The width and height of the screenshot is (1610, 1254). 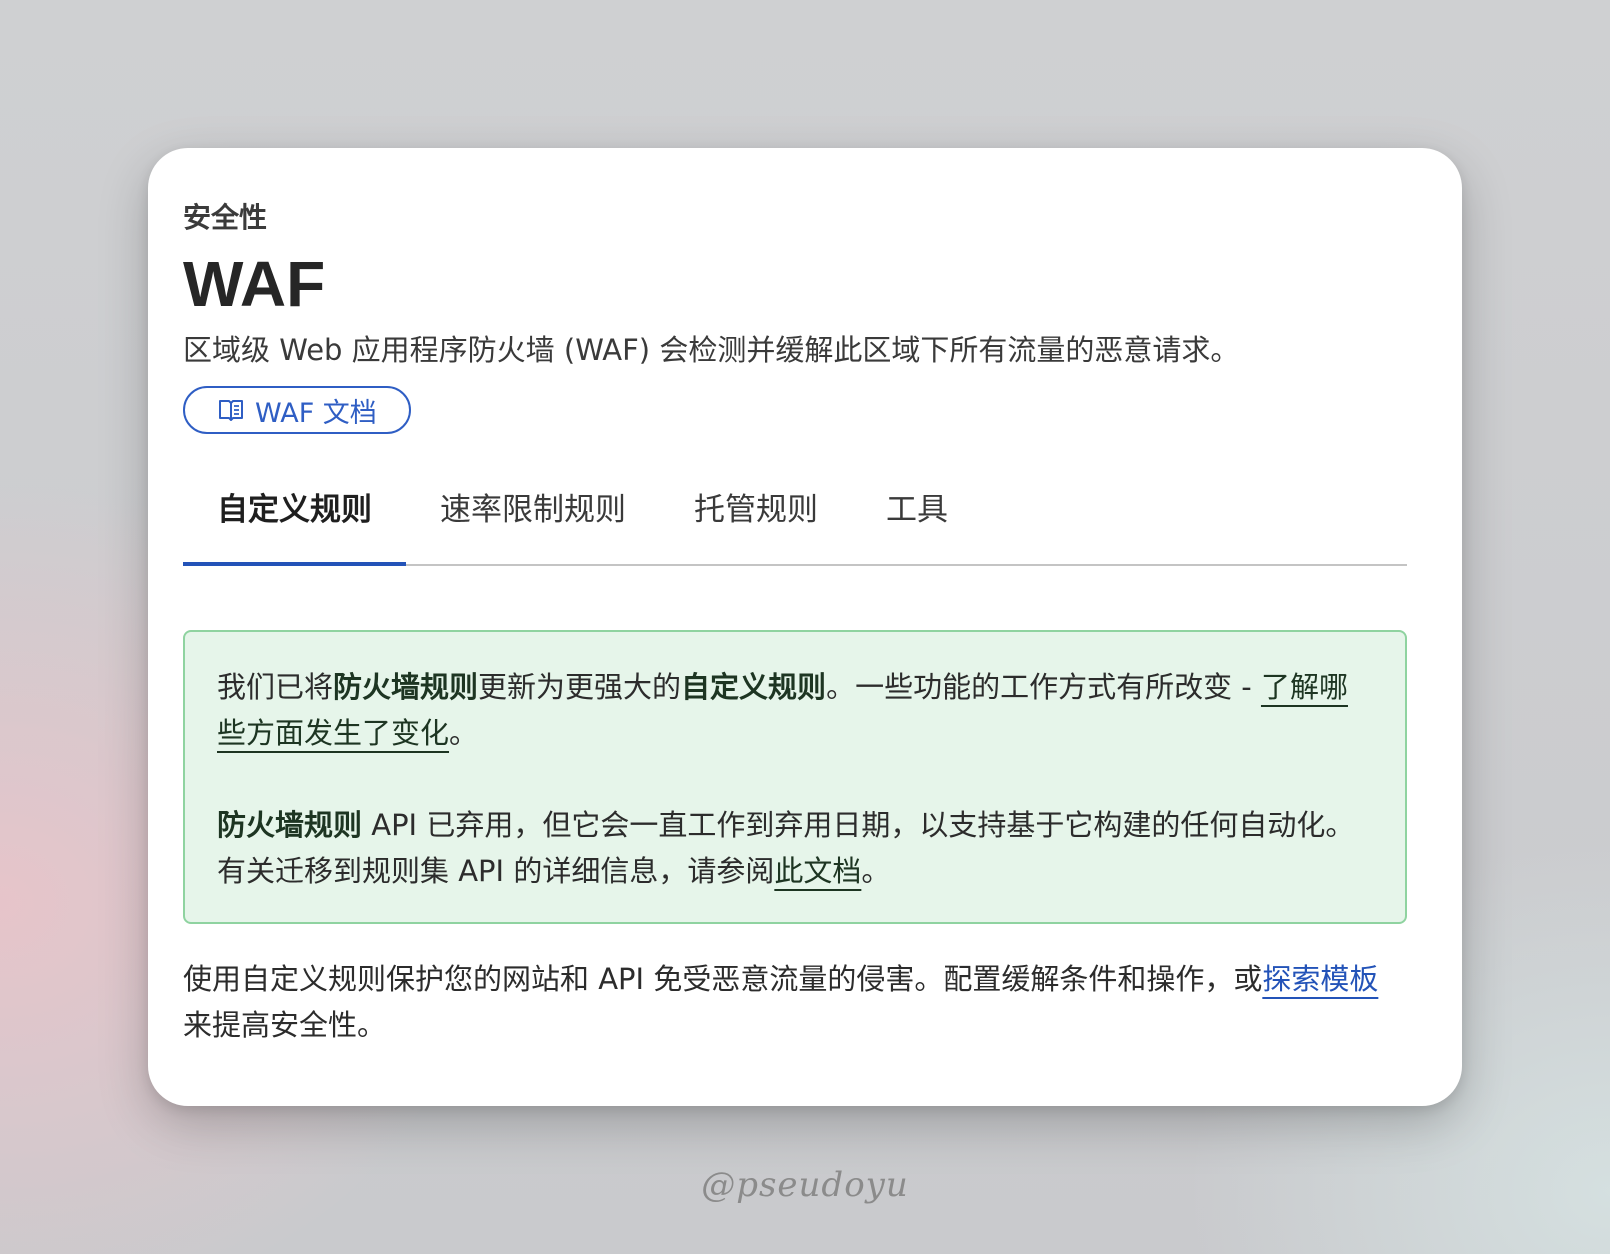 I want to click on body-text: 使用自定义规则保护您的网站和 API 免受恶意流量的侵害。配置缓解条件和操作，或, so click(x=723, y=979).